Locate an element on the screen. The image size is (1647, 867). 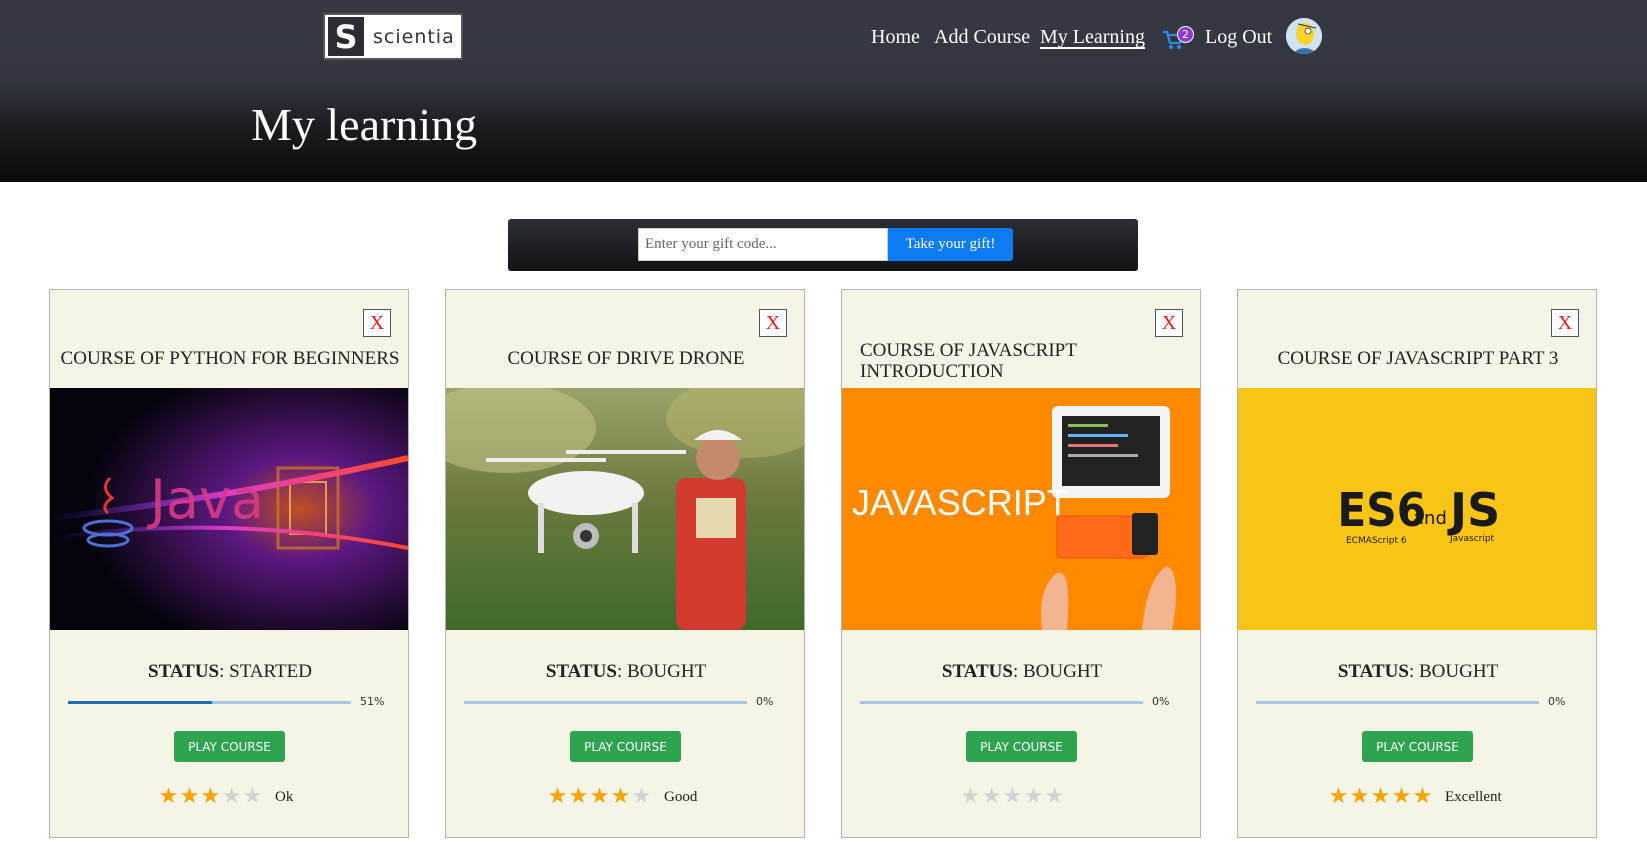
nav-add-course-link: Add Course is located at coordinates (982, 37).